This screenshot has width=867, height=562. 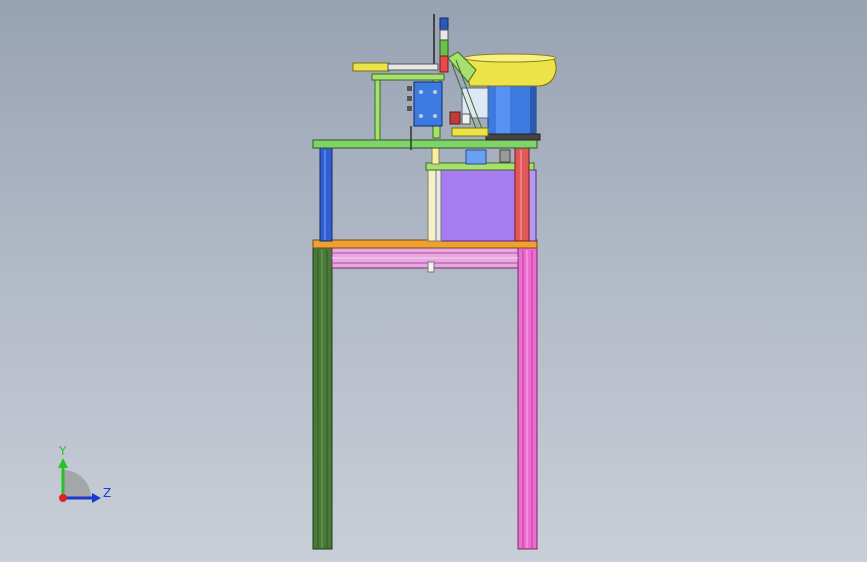 What do you see at coordinates (425, 398) in the screenshot?
I see `lower-frame` at bounding box center [425, 398].